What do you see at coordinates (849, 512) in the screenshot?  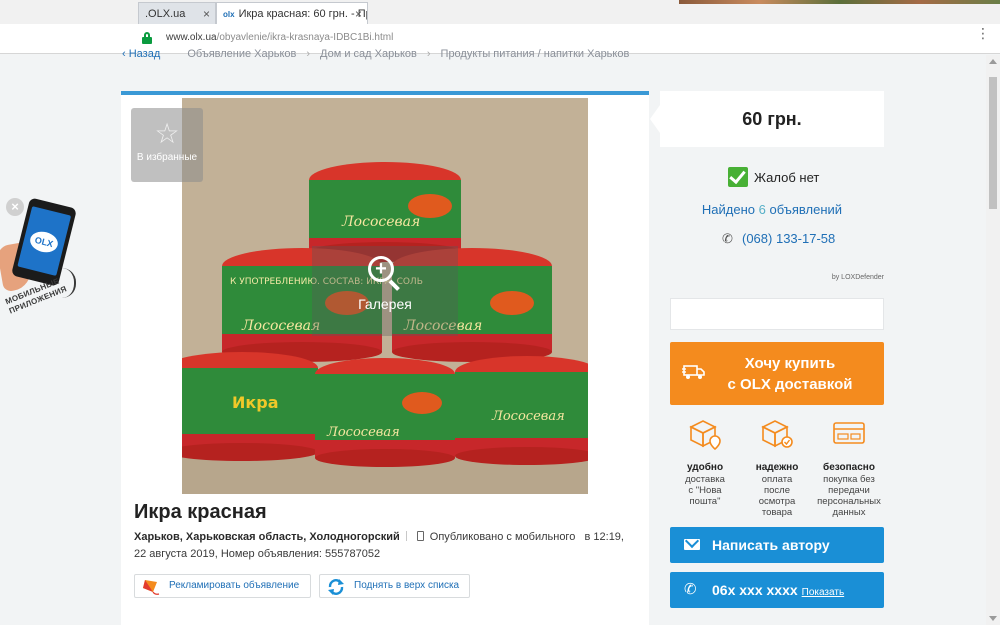 I see `feature-line: данных` at bounding box center [849, 512].